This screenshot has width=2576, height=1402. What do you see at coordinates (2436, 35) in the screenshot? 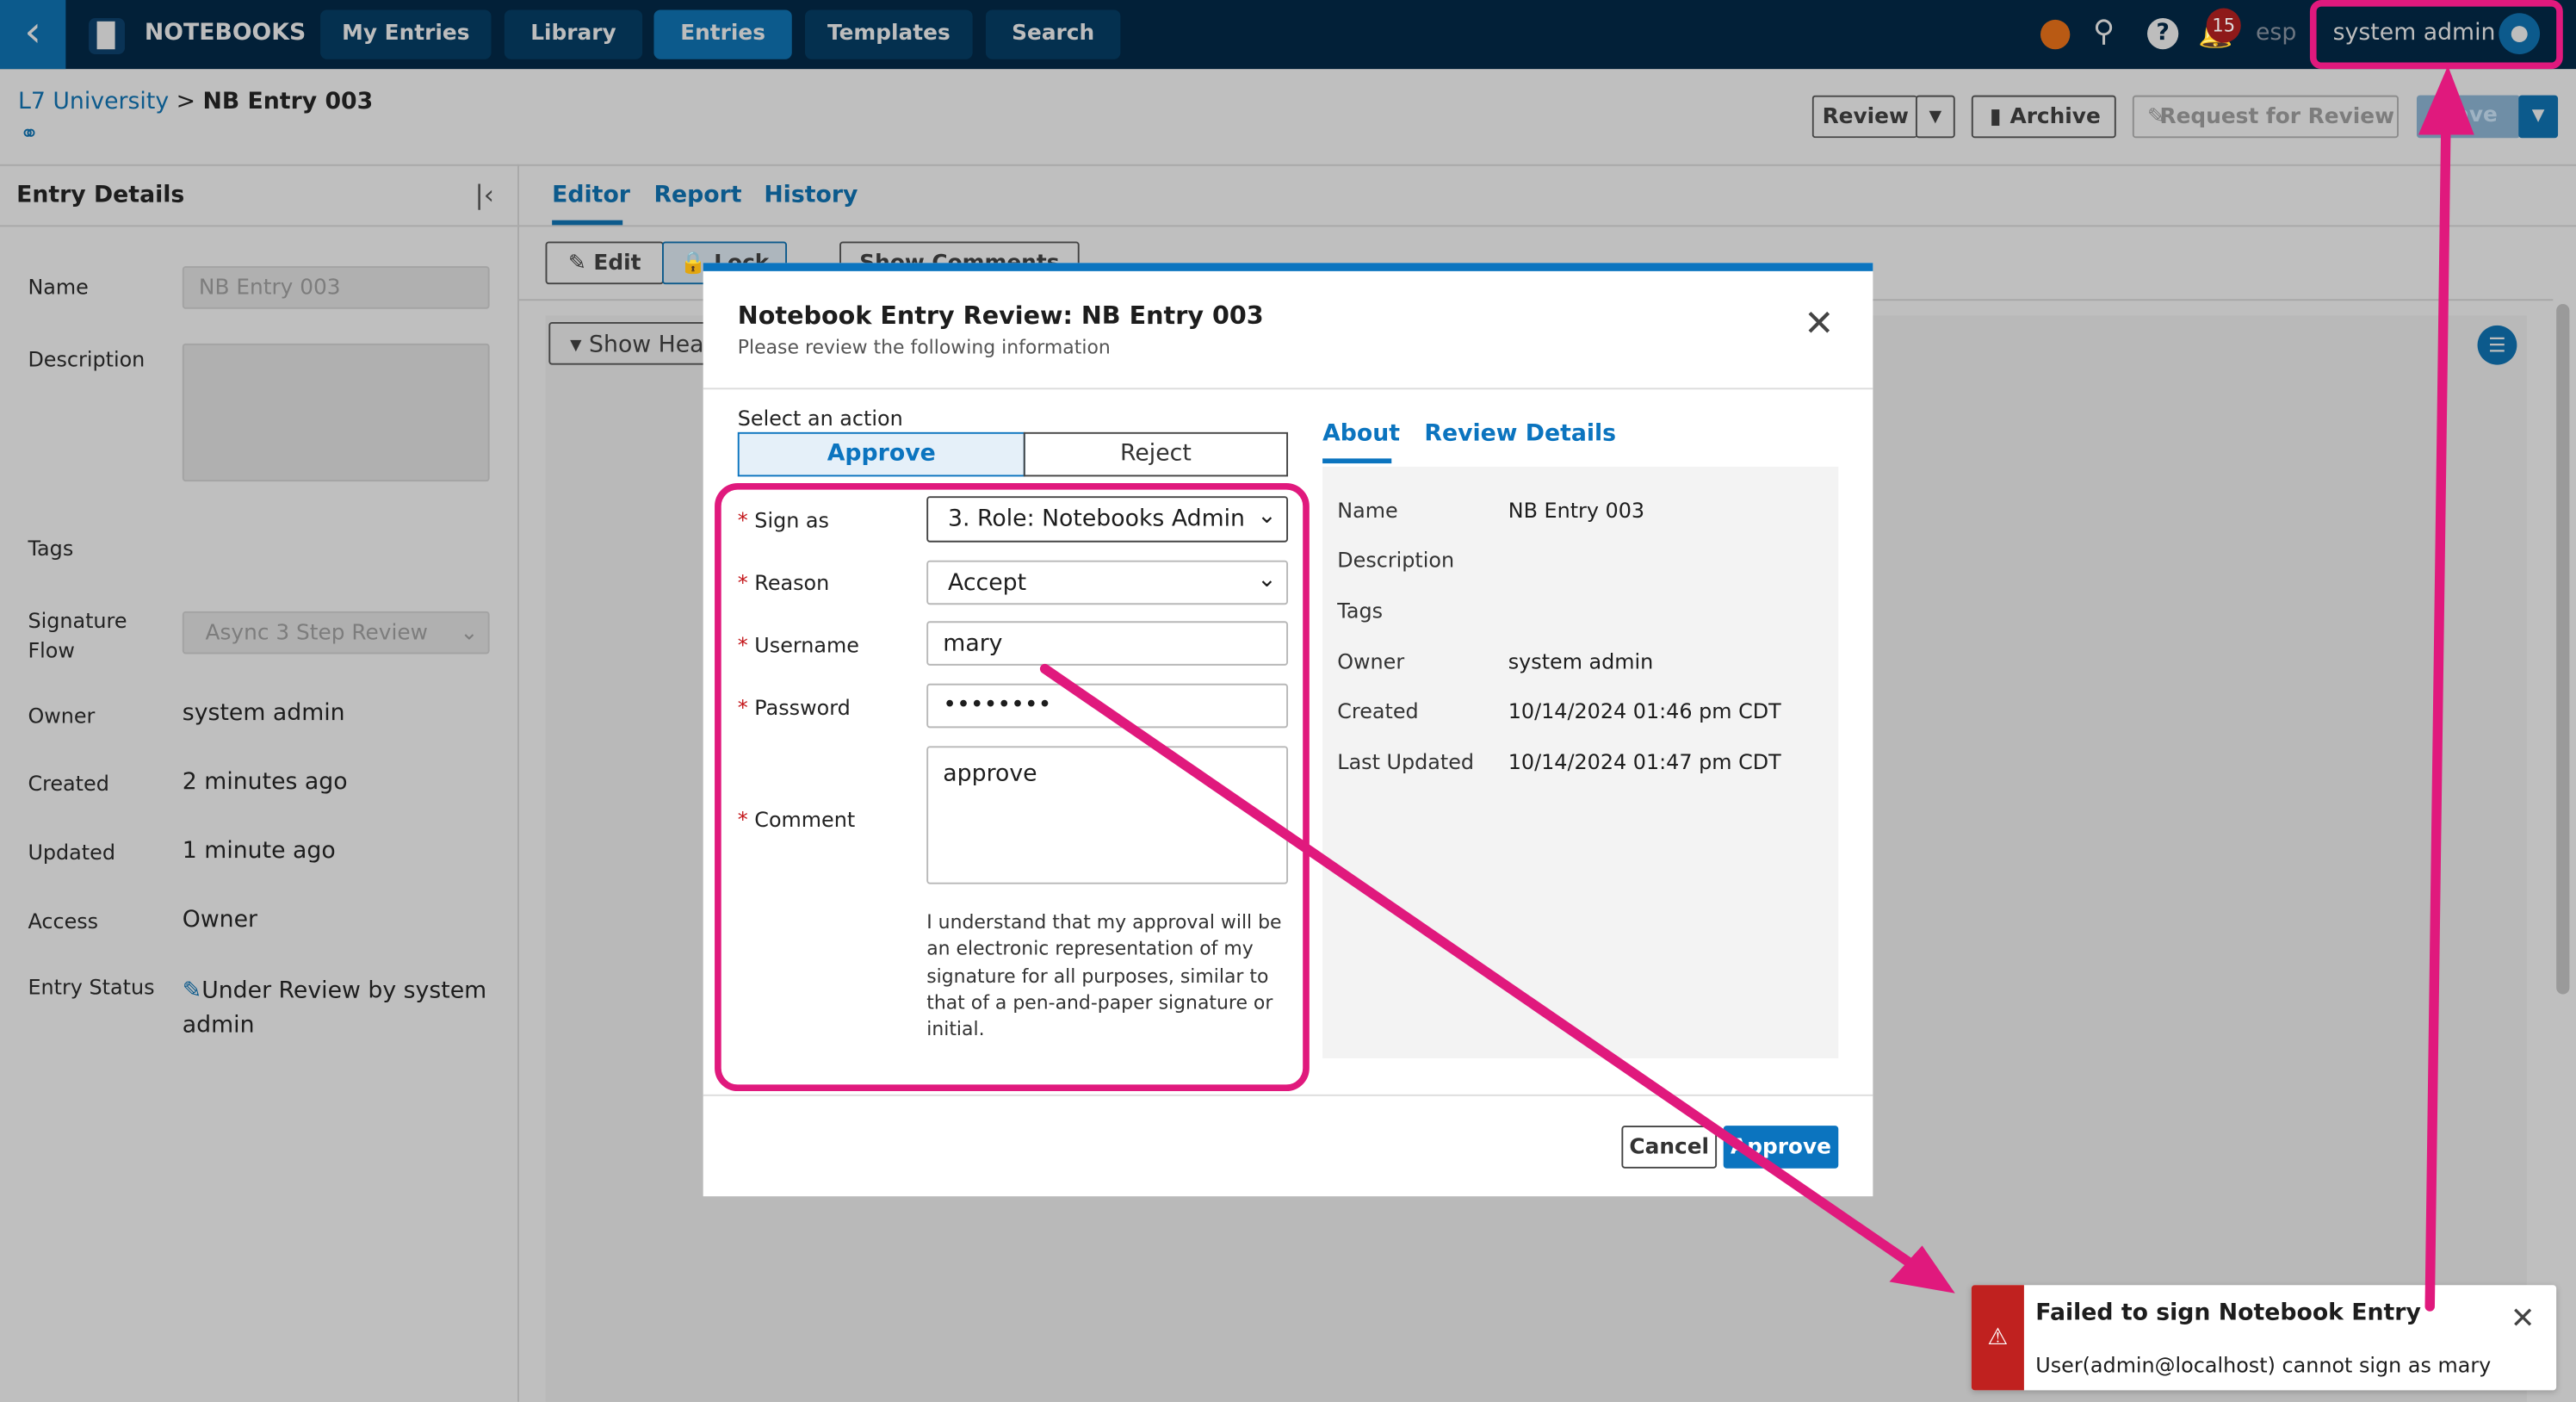
I see `annotation-user-highlight` at bounding box center [2436, 35].